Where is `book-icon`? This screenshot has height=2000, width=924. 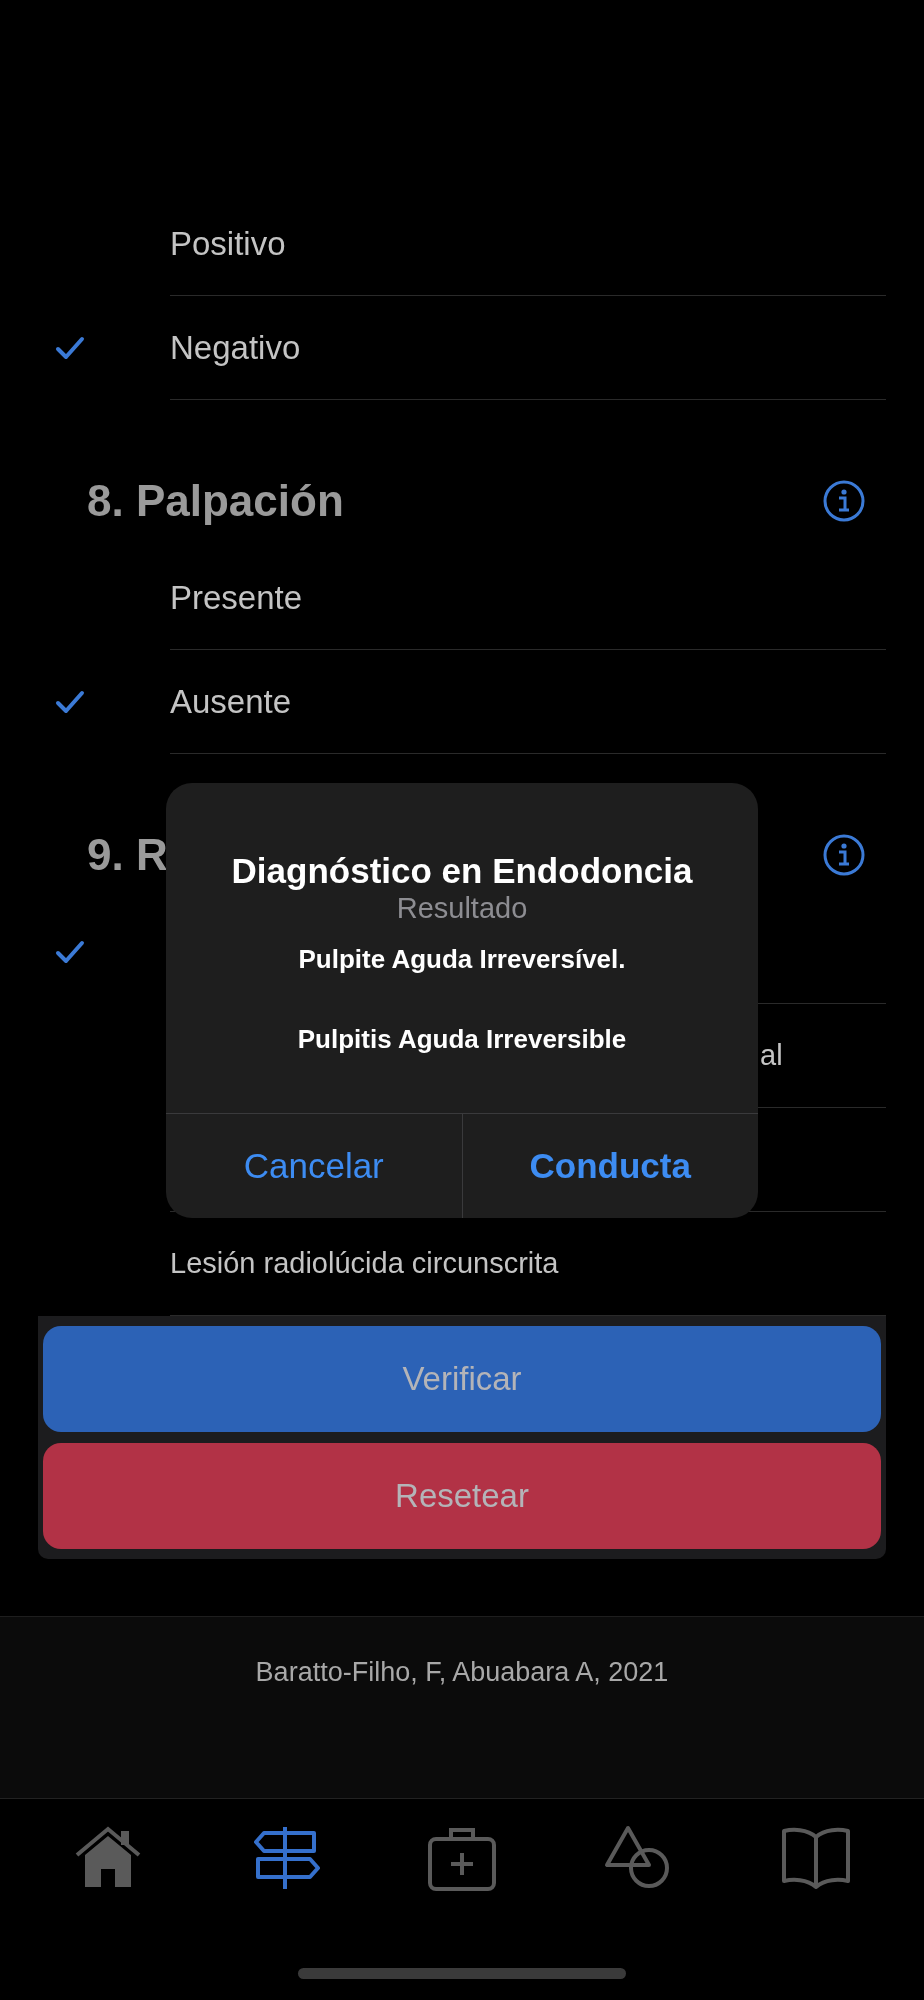 book-icon is located at coordinates (815, 1857).